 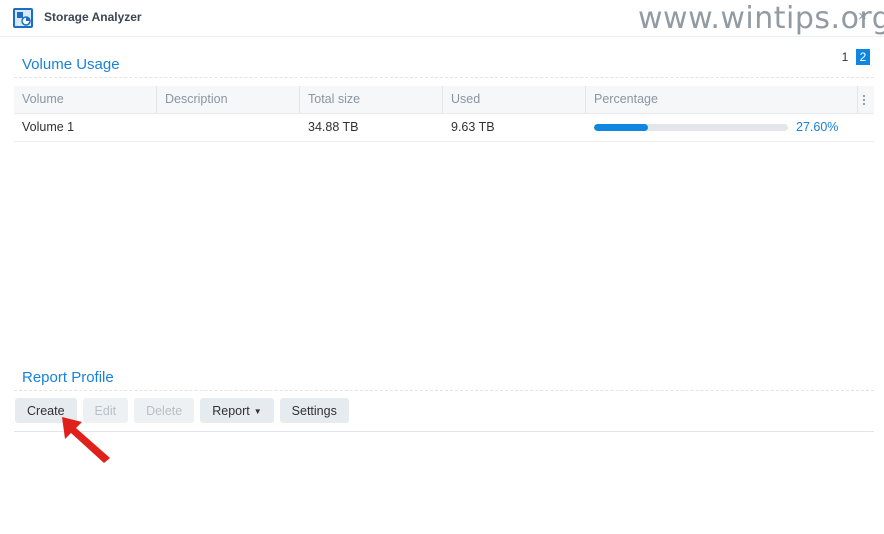 I want to click on caret-down-icon: ▼, so click(x=257, y=411).